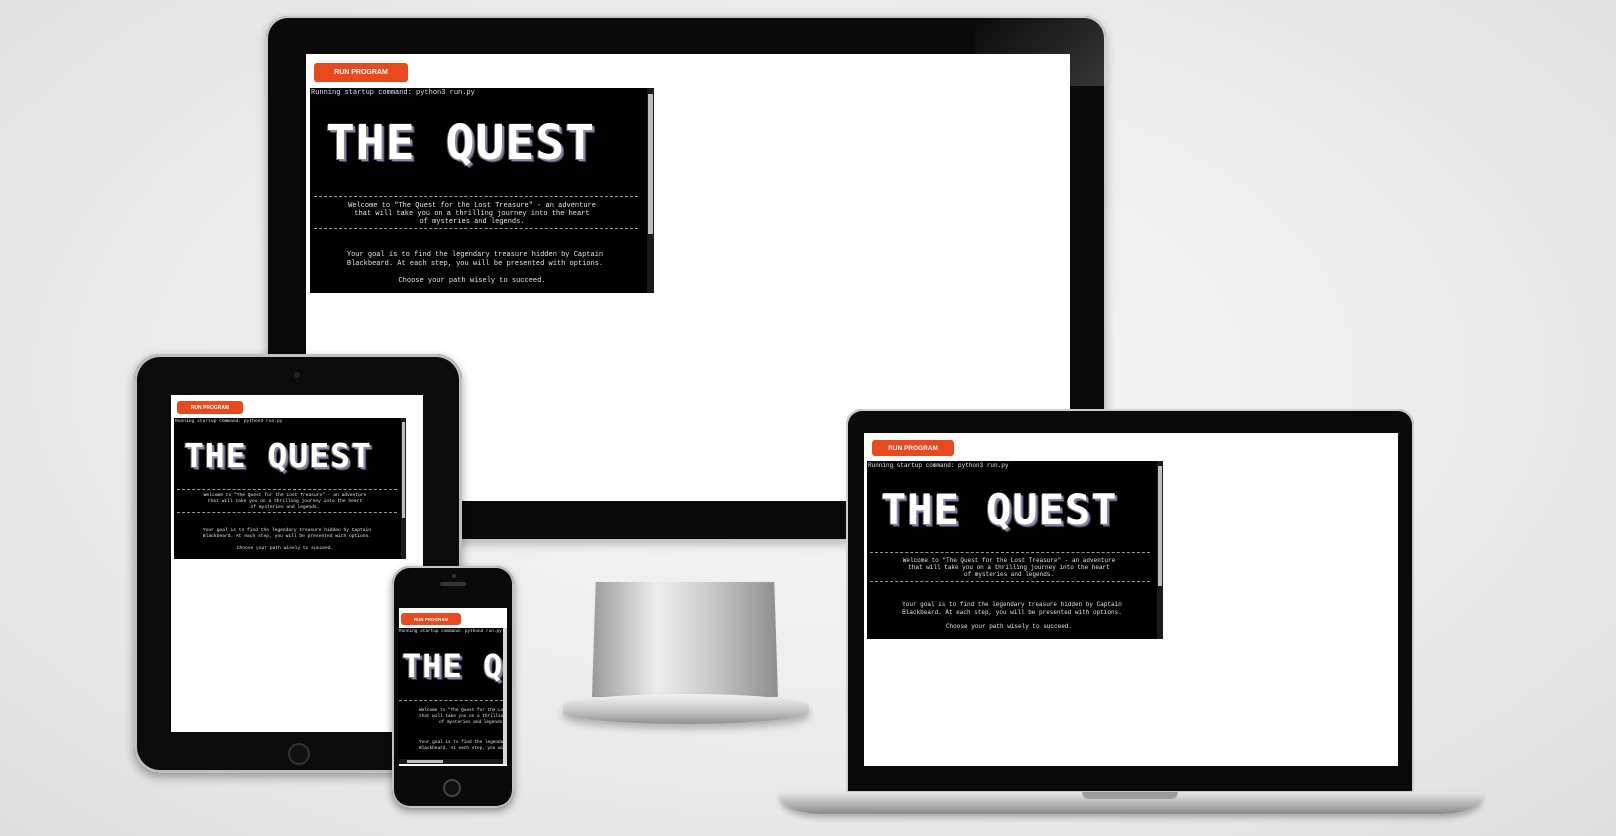 The image size is (1616, 836). What do you see at coordinates (685, 639) in the screenshot?
I see `monitor-stand-neck` at bounding box center [685, 639].